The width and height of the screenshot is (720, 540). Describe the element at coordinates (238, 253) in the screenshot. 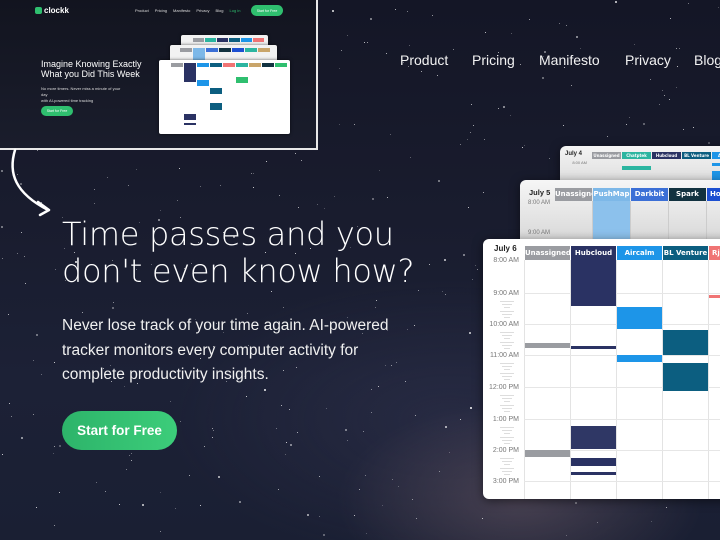

I see `hero-title: Time passes and you don't even know how?` at that location.